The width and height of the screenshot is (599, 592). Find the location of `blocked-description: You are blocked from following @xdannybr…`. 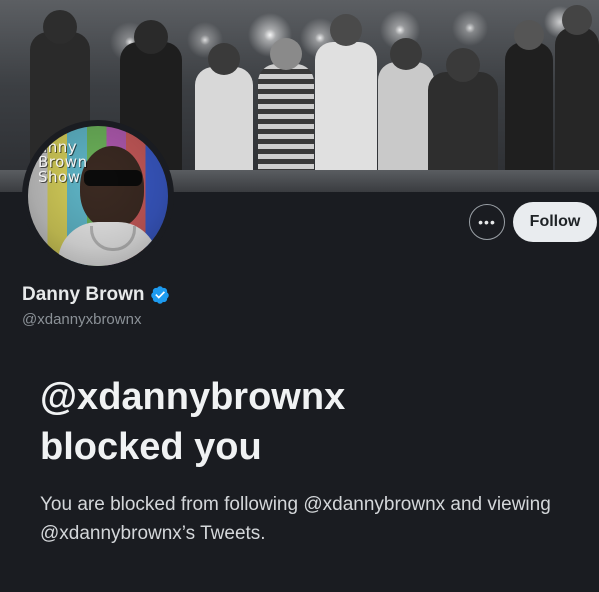

blocked-description: You are blocked from following @xdannybr… is located at coordinates (295, 519).